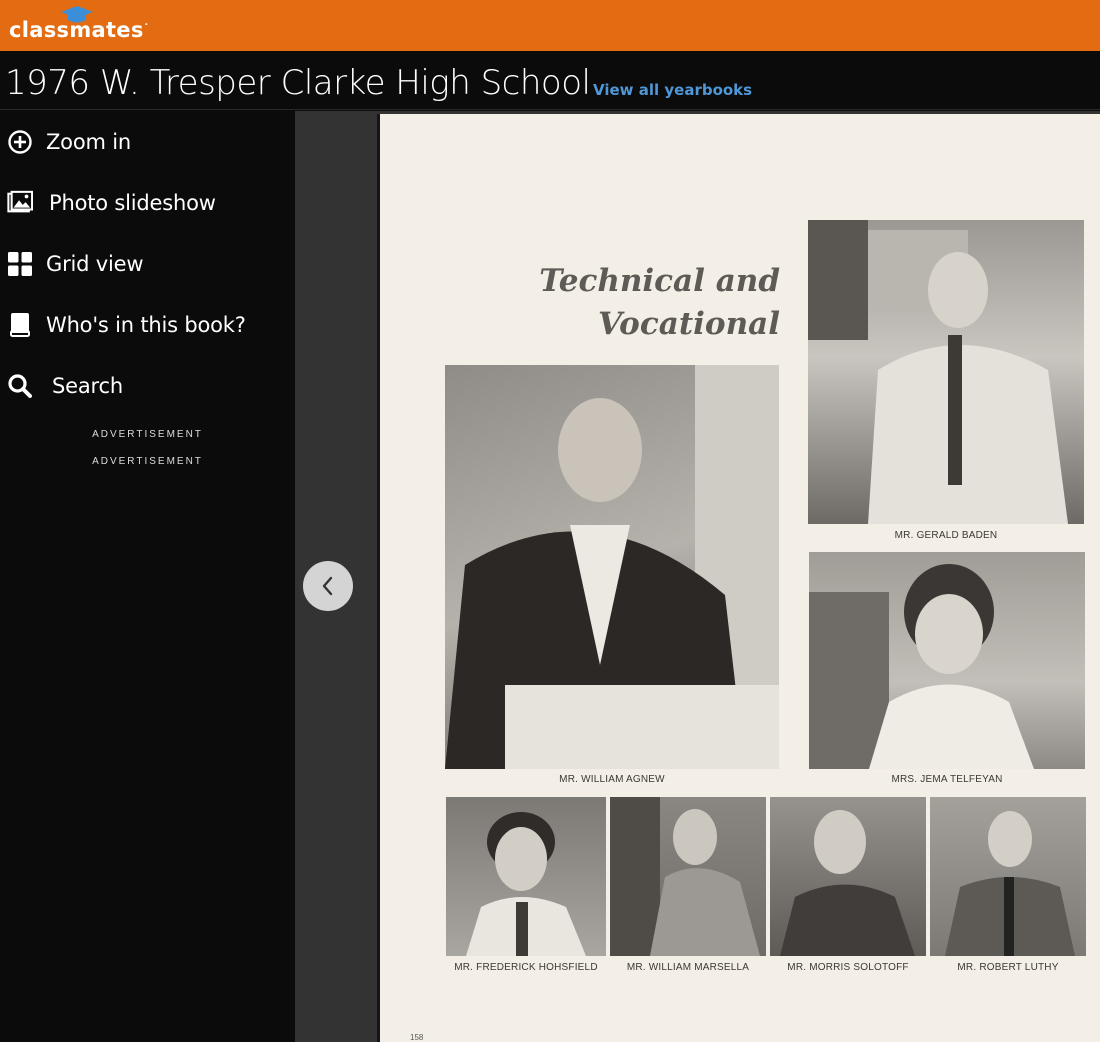 This screenshot has width=1100, height=1042. Describe the element at coordinates (20, 264) in the screenshot. I see `grid-icon` at that location.